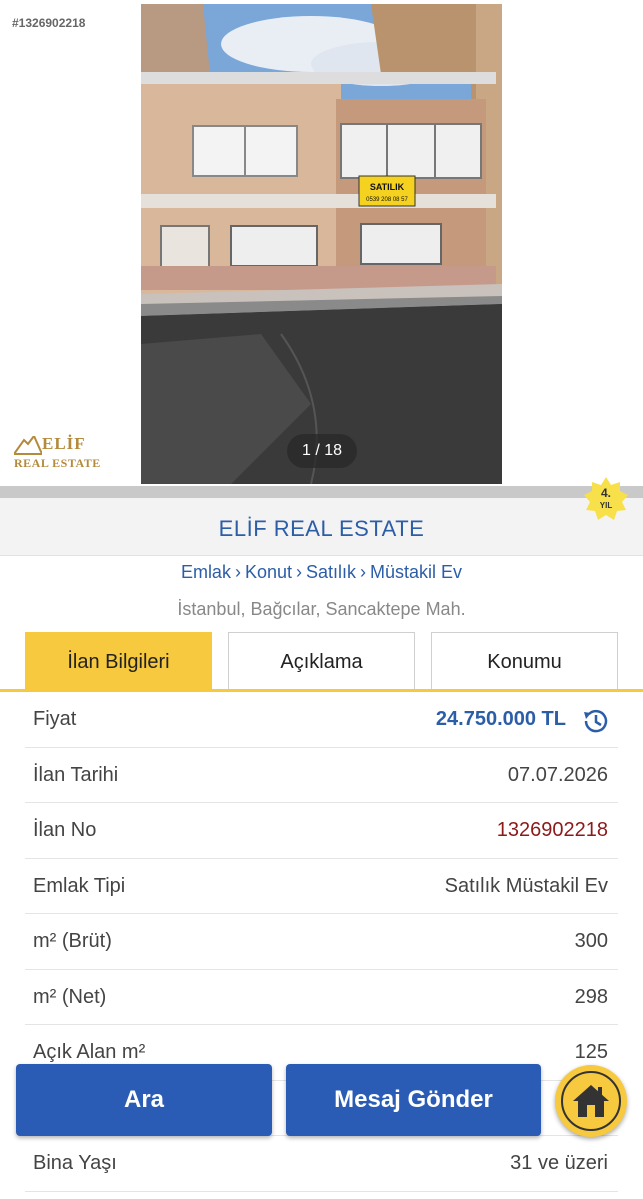 Image resolution: width=643 pixels, height=1199 pixels. Describe the element at coordinates (416, 572) in the screenshot. I see `breadcrumb-item: Müstakil Ev` at that location.